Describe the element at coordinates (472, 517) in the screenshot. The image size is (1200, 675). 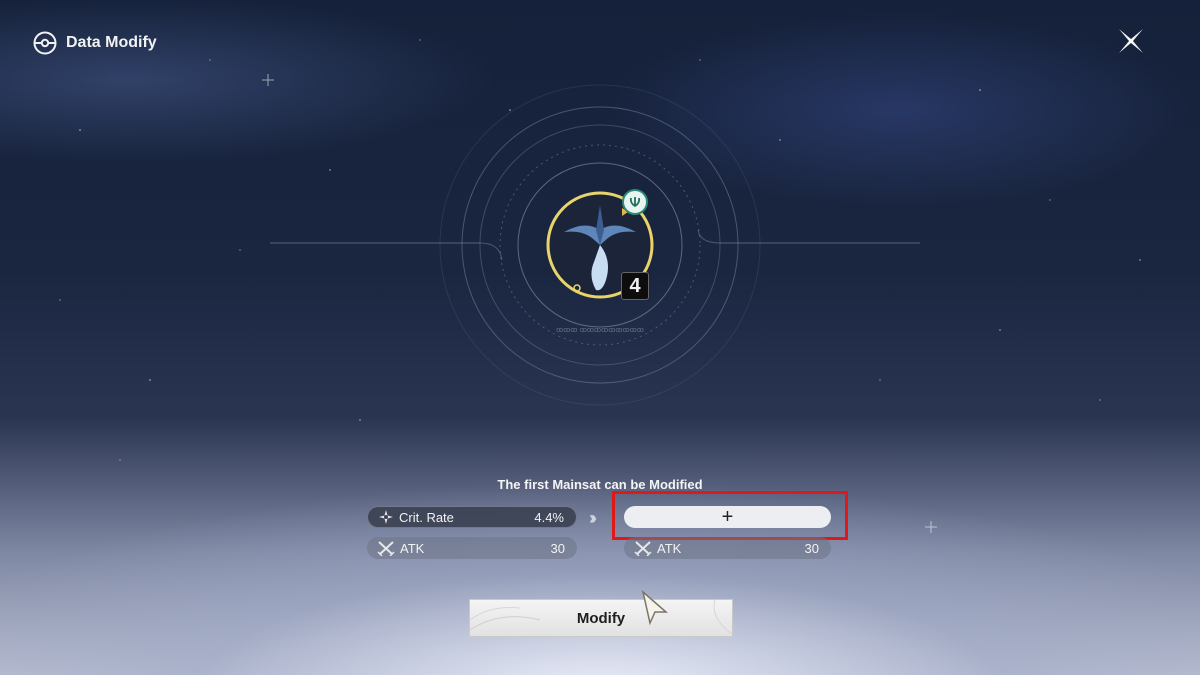
I see `current-main-stat: Crit. Rate 4.4%` at that location.